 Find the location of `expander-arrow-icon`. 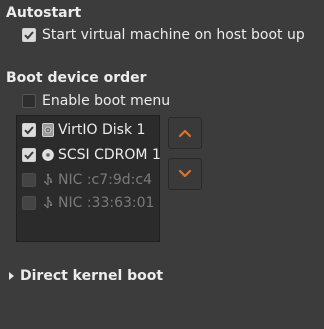

expander-arrow-icon is located at coordinates (11, 276).